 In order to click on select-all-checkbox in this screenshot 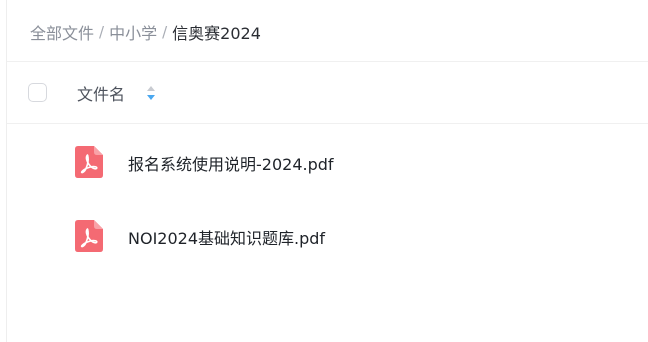, I will do `click(37, 92)`.